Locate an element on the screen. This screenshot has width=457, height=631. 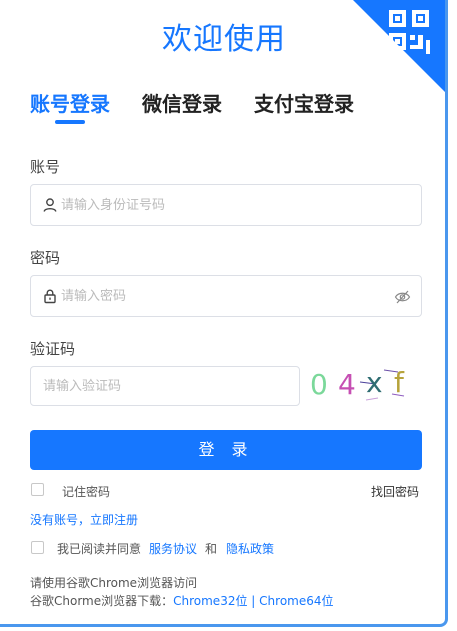
browser-hint: 请使用谷歌Chrome浏览器访问 is located at coordinates (114, 583).